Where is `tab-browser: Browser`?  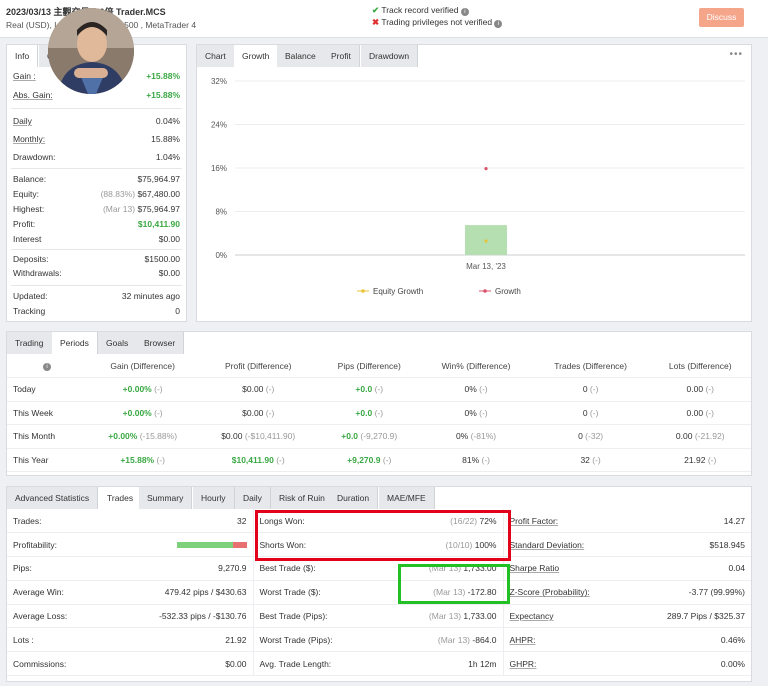
tab-browser: Browser is located at coordinates (160, 343).